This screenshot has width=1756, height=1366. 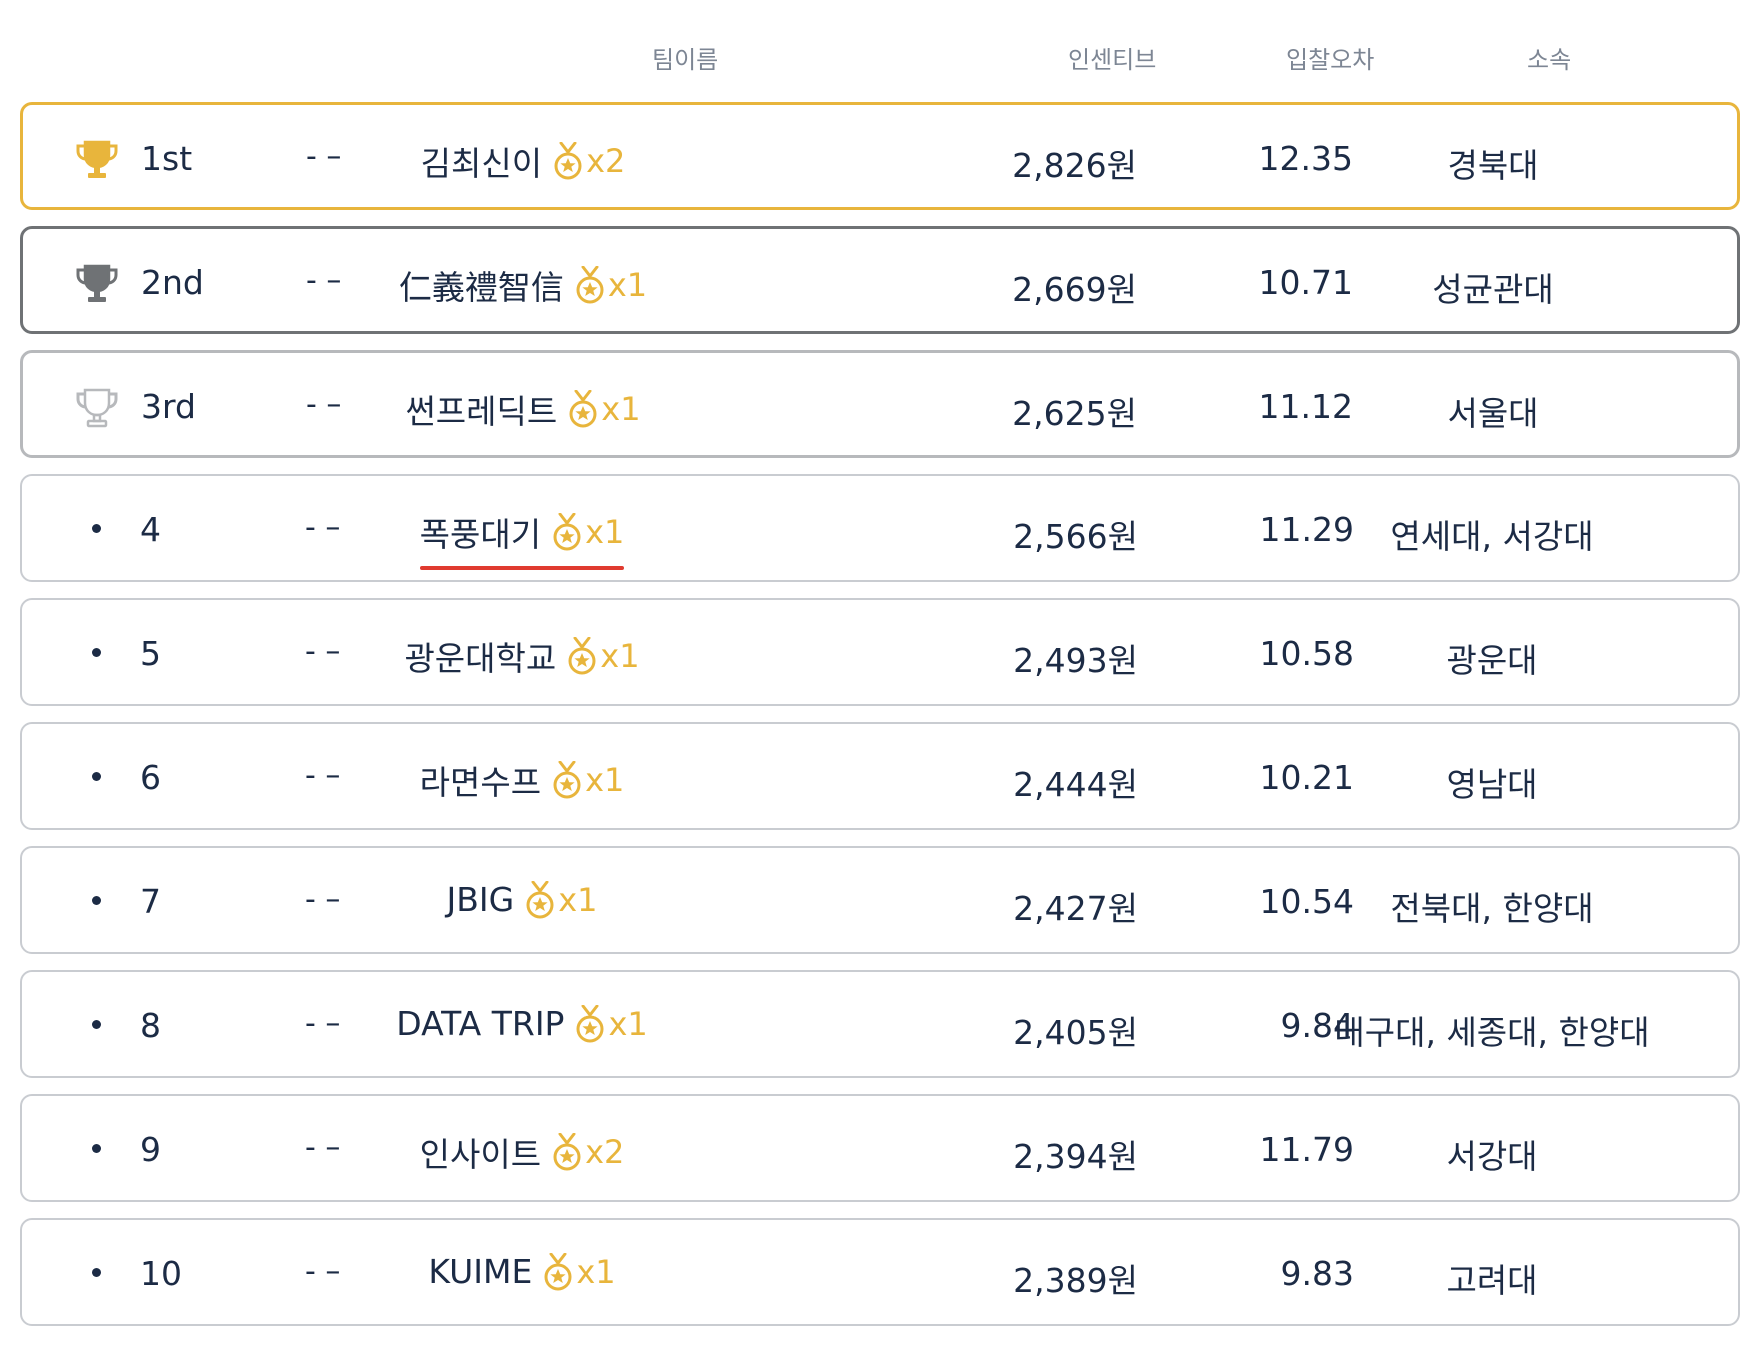 I want to click on team-cell: DATA TRIP x1, so click(x=522, y=1023).